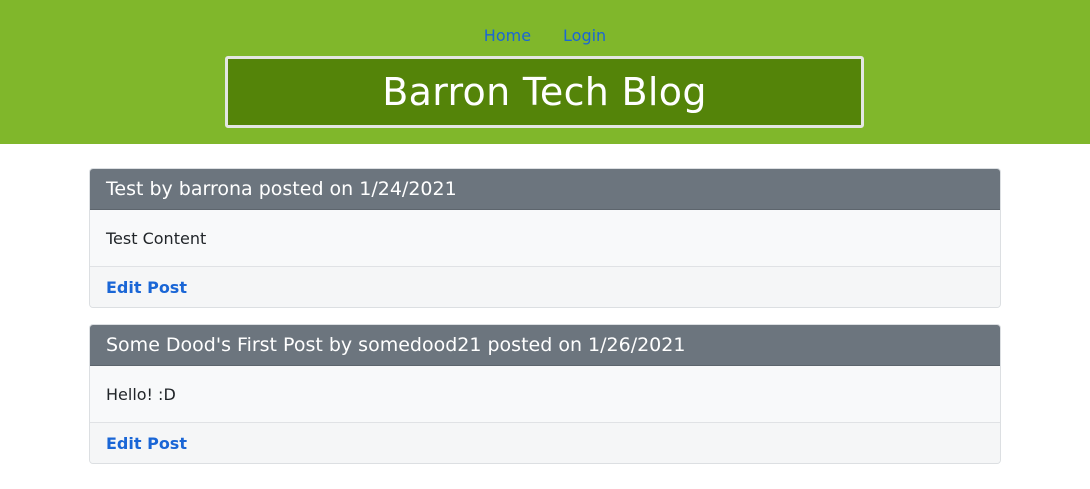 This screenshot has width=1090, height=489. I want to click on nav-home-link: Home, so click(507, 36).